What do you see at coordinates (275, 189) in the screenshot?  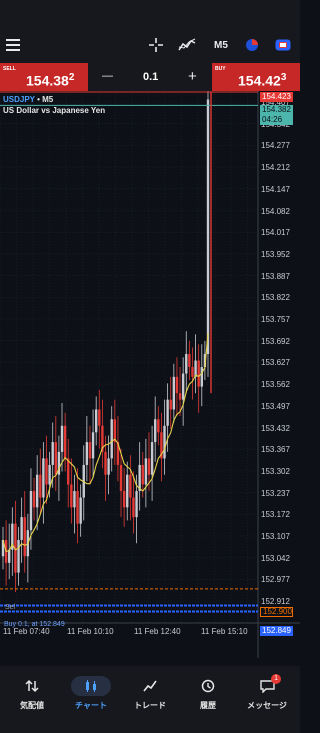 I see `price-tick: 154.147` at bounding box center [275, 189].